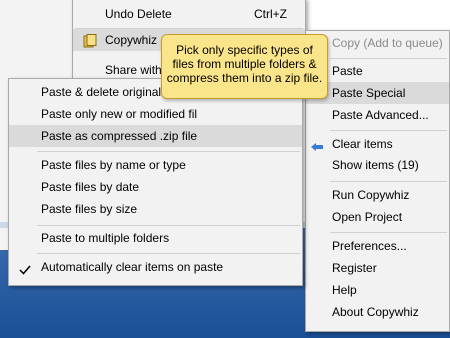 This screenshot has height=338, width=450. Describe the element at coordinates (244, 50) in the screenshot. I see `tooltip-line-1: Pick only specific types of` at that location.